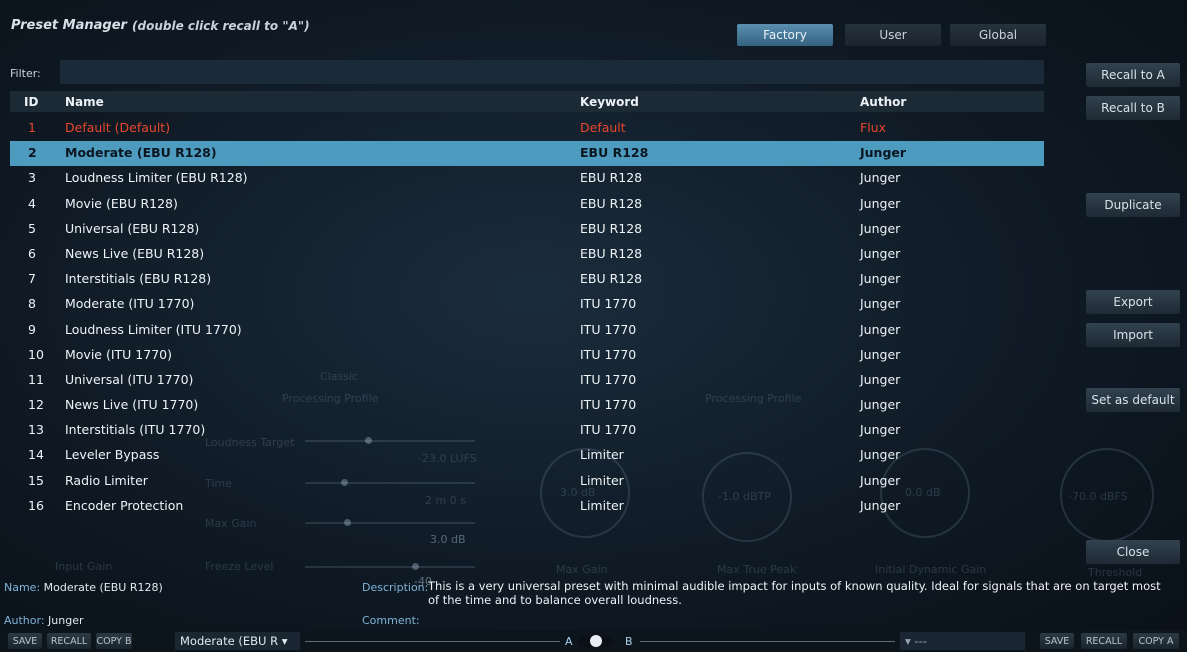  What do you see at coordinates (527, 455) in the screenshot?
I see `table-row: 14 Leveler Bypass Limiter Junger` at bounding box center [527, 455].